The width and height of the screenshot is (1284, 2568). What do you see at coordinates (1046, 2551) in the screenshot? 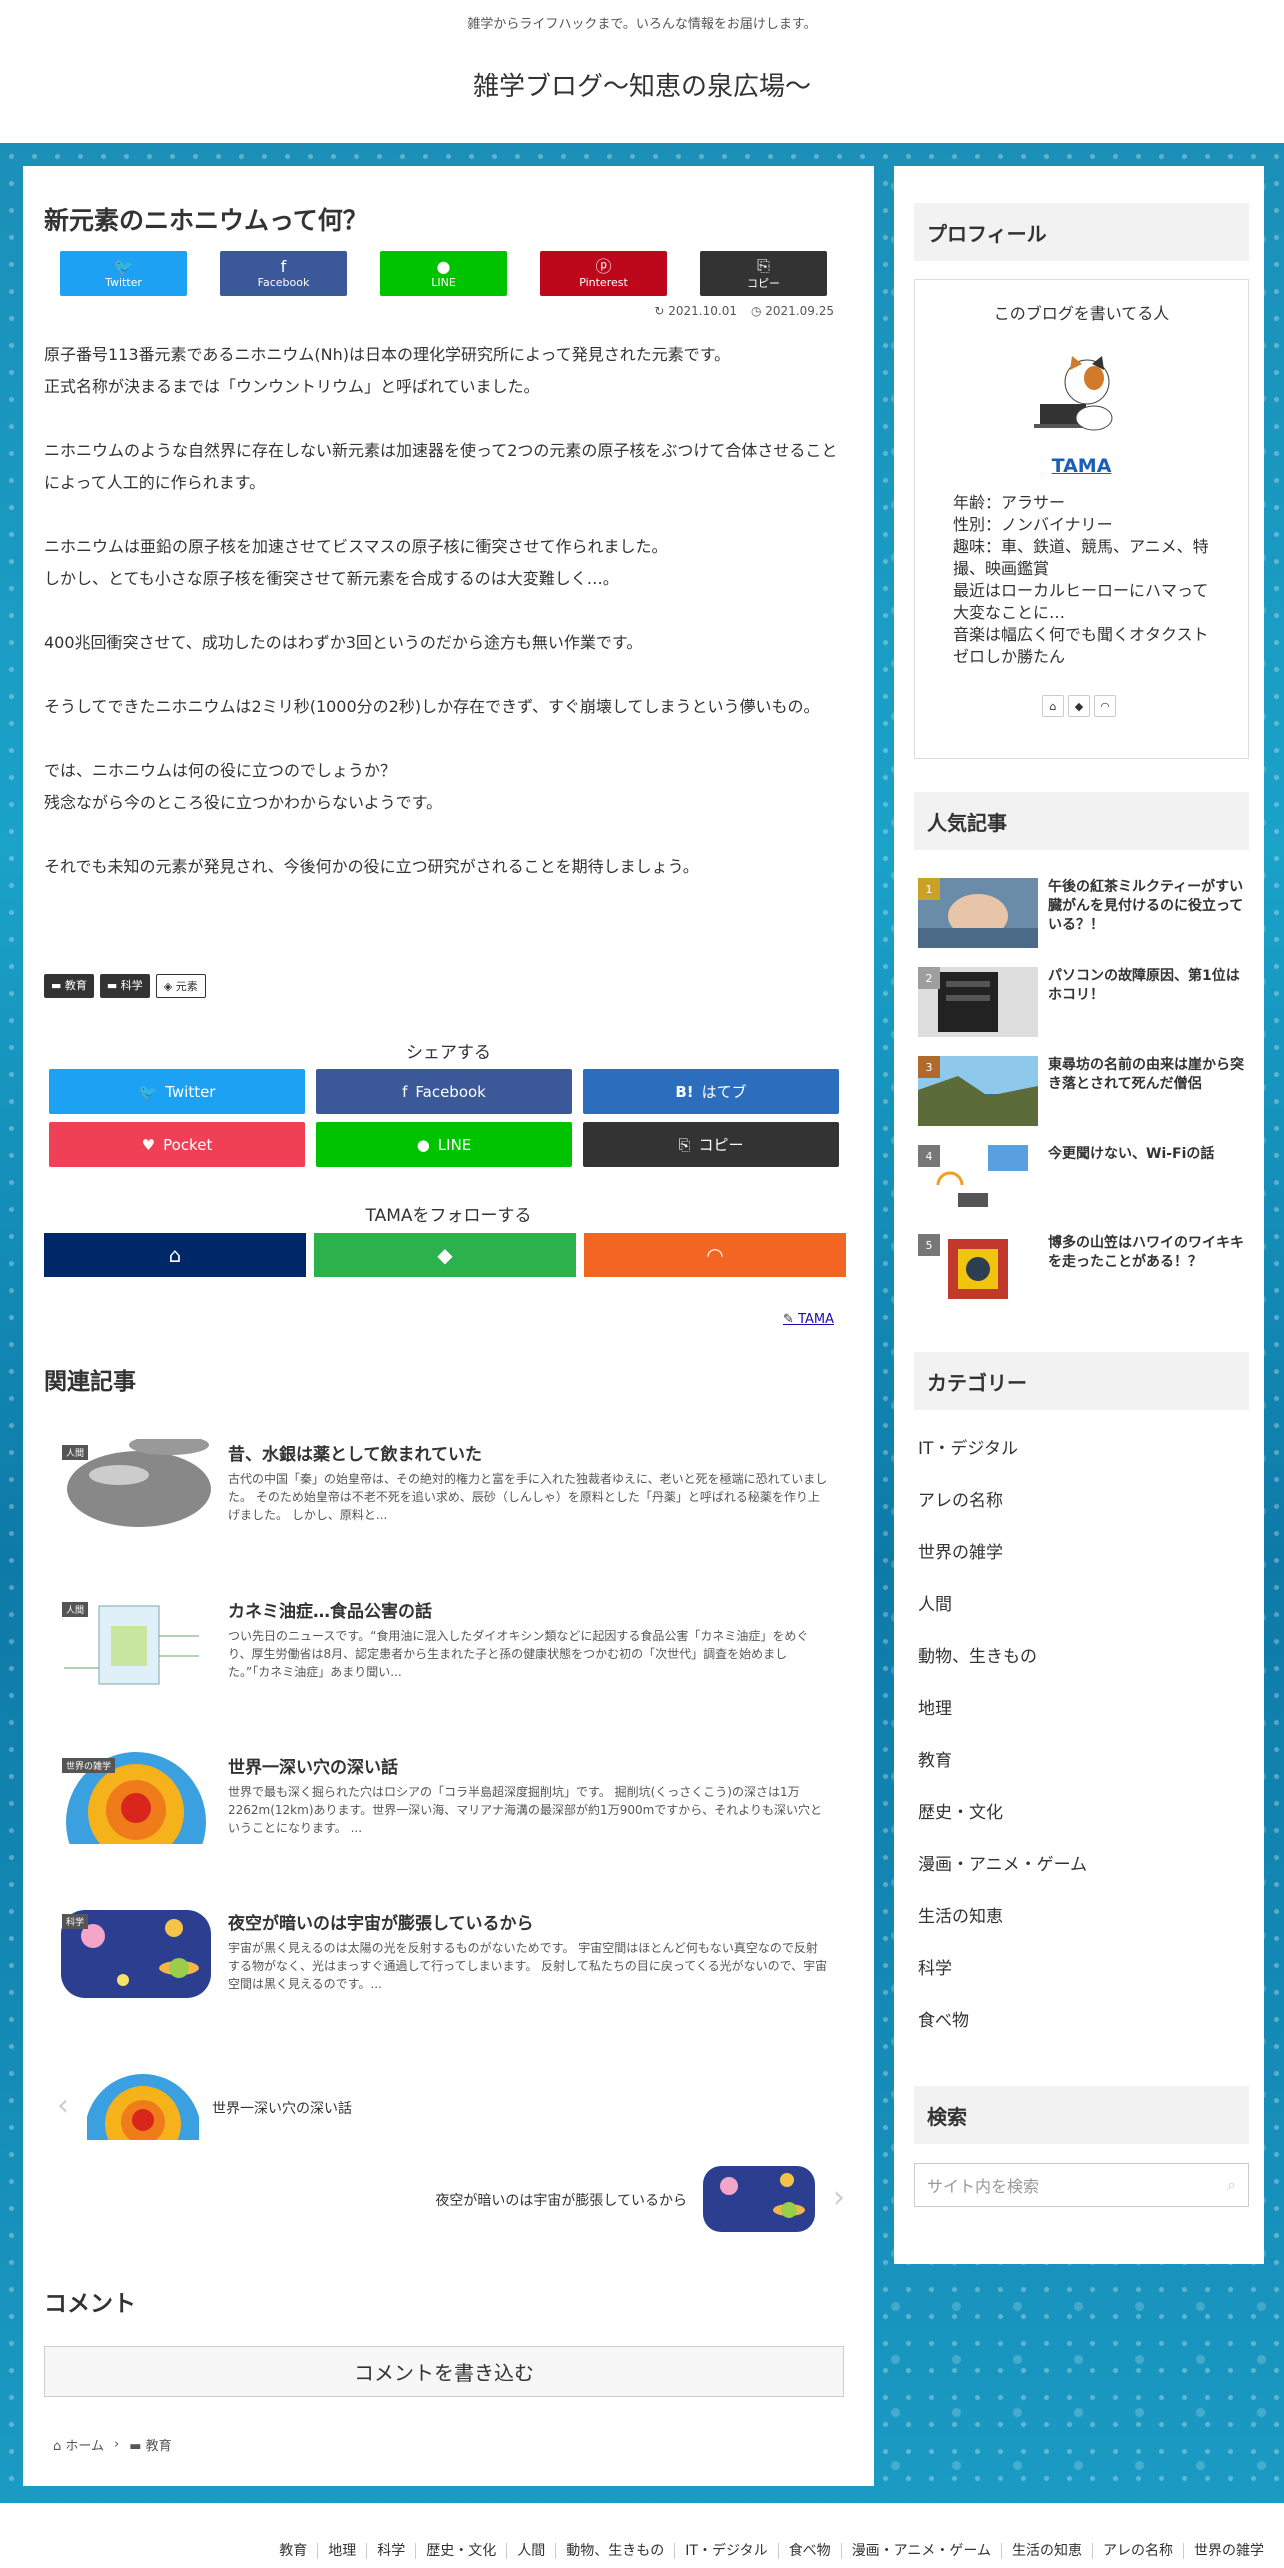
I see `footer-link: 生活の知恵` at bounding box center [1046, 2551].